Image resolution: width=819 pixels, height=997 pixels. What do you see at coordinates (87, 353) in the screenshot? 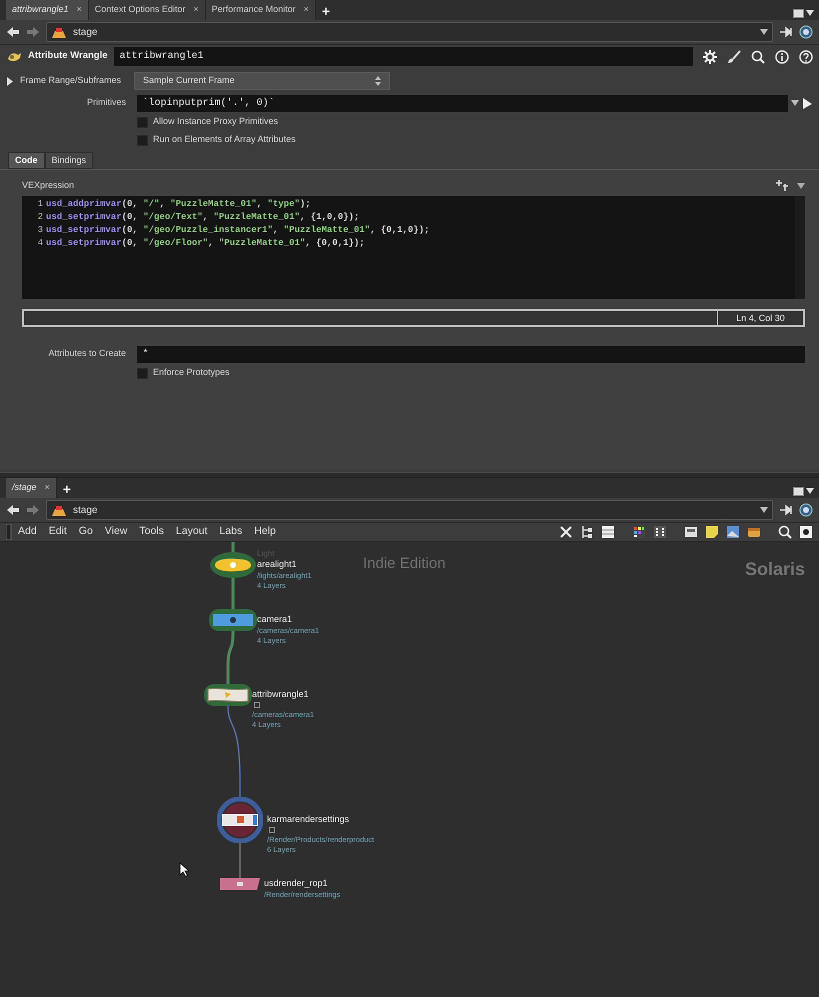
I see `parameter-label: Attributes to Create` at bounding box center [87, 353].